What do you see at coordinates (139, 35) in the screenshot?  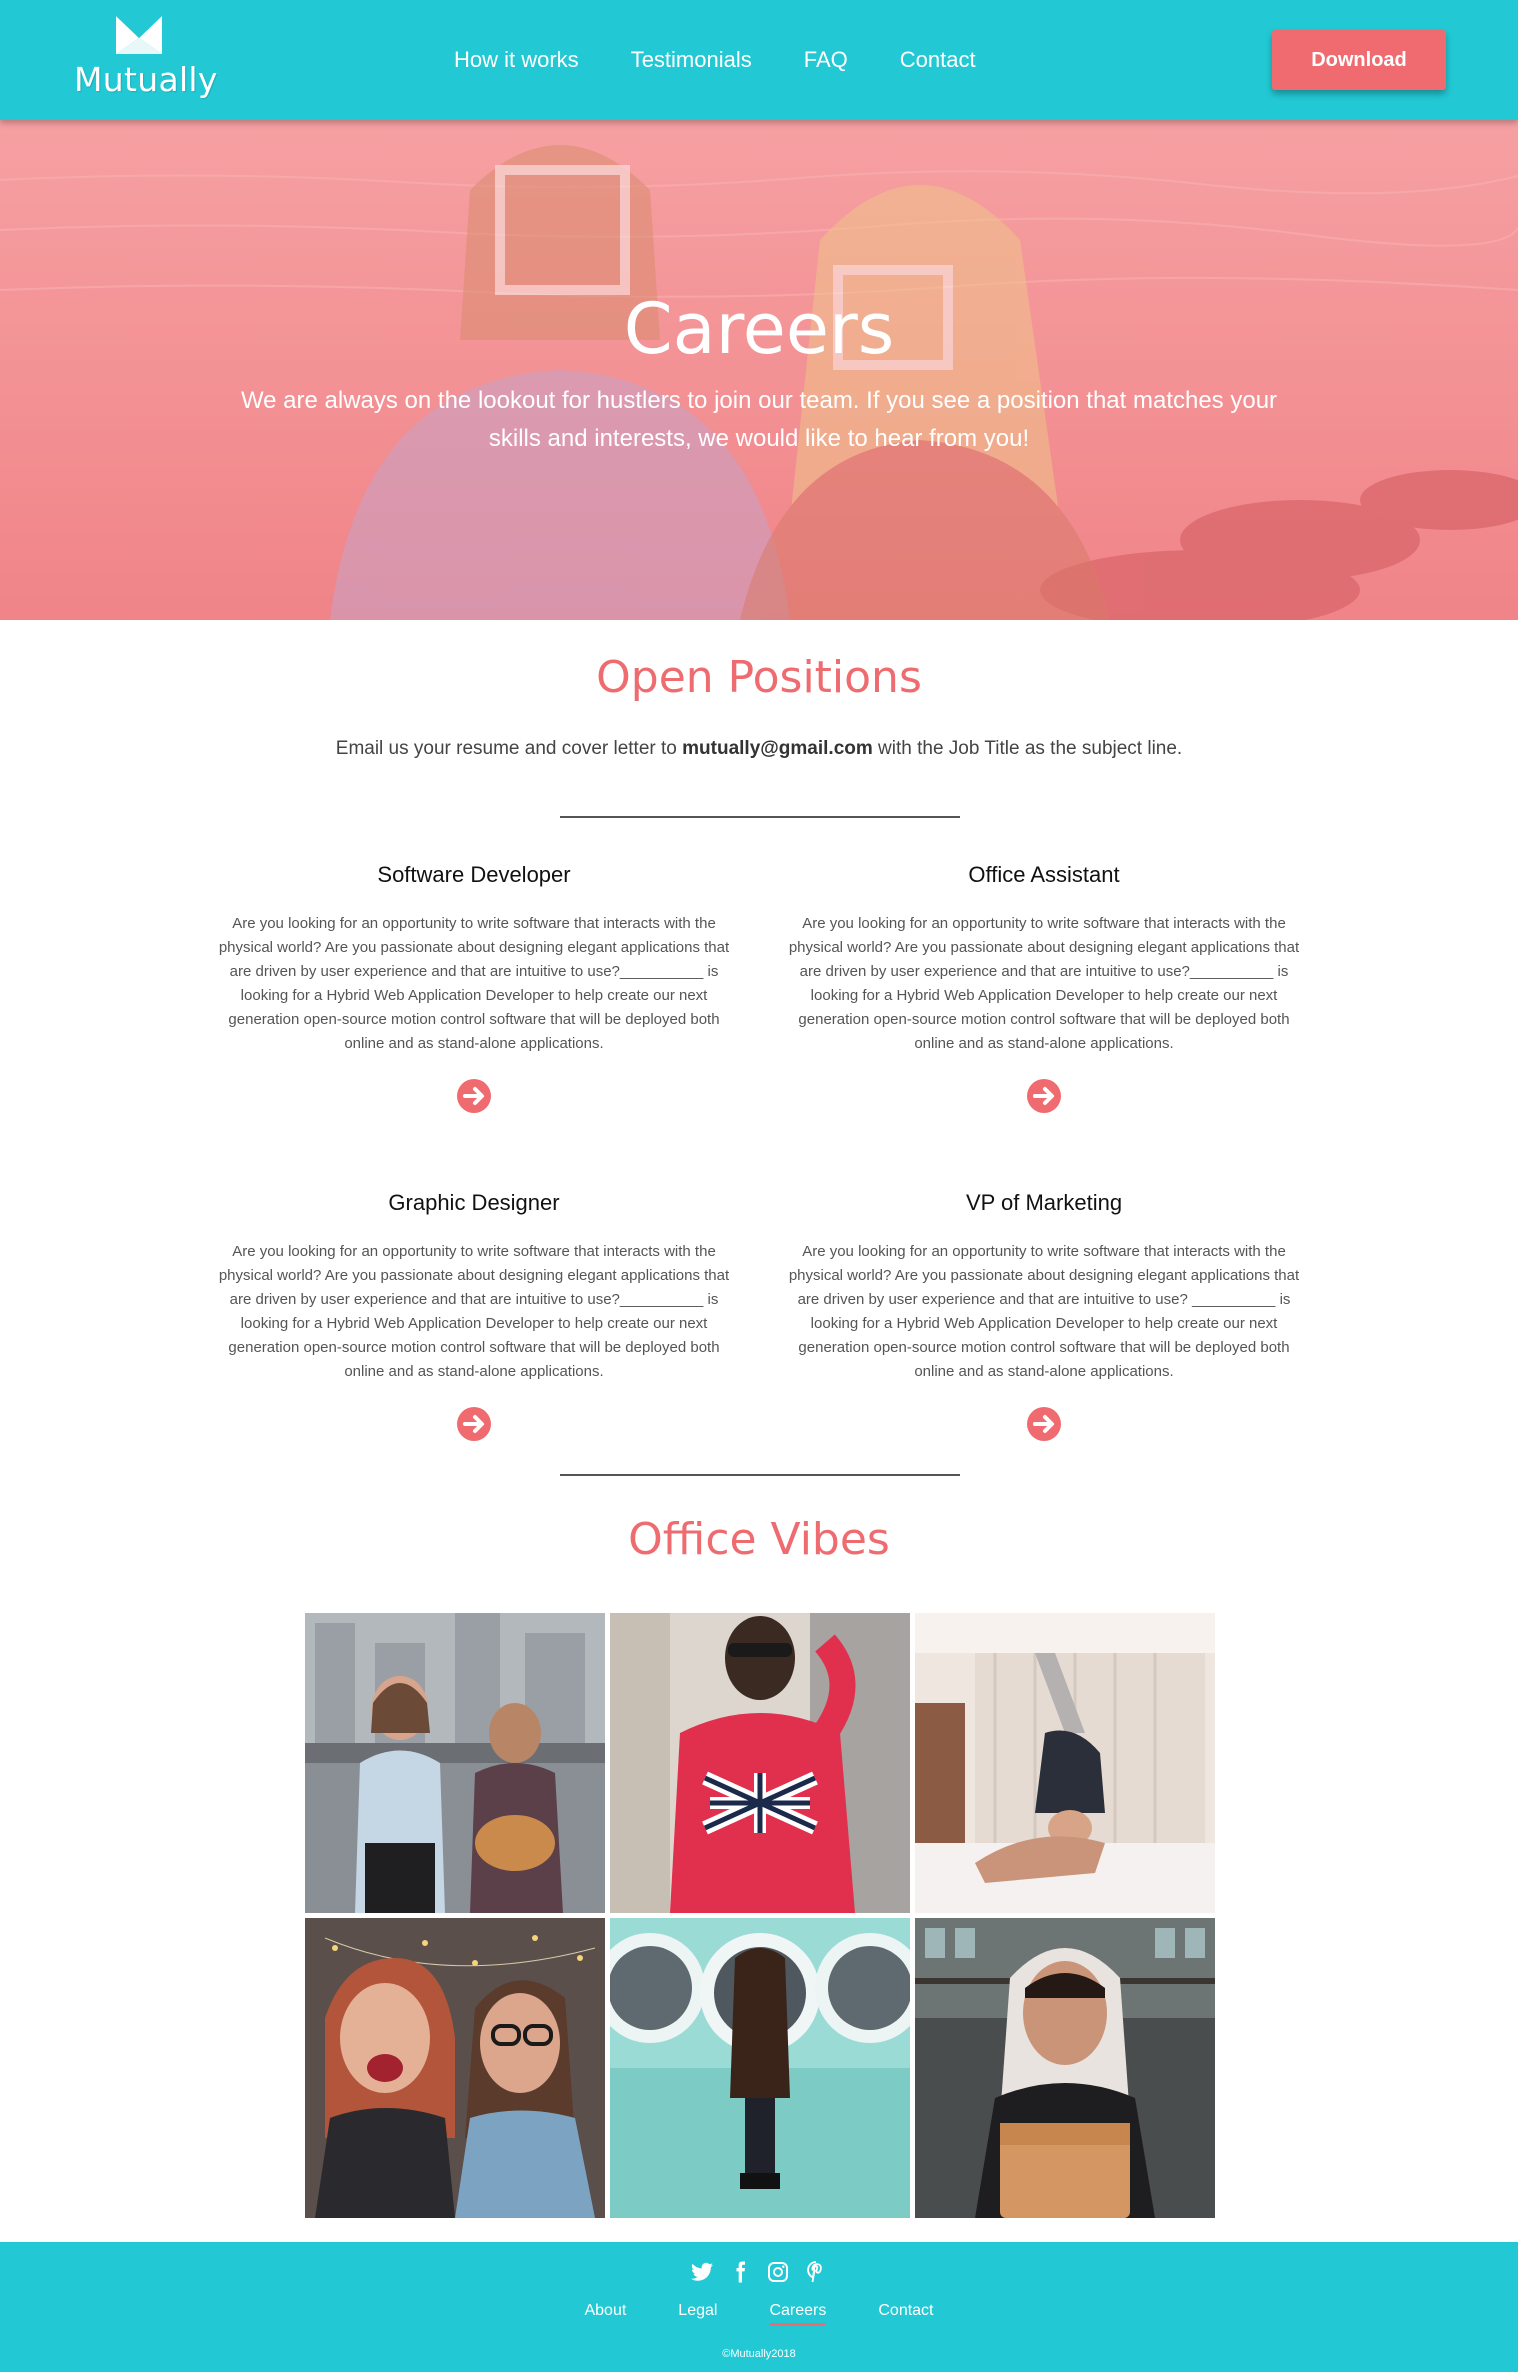 I see `logo-mark-icon` at bounding box center [139, 35].